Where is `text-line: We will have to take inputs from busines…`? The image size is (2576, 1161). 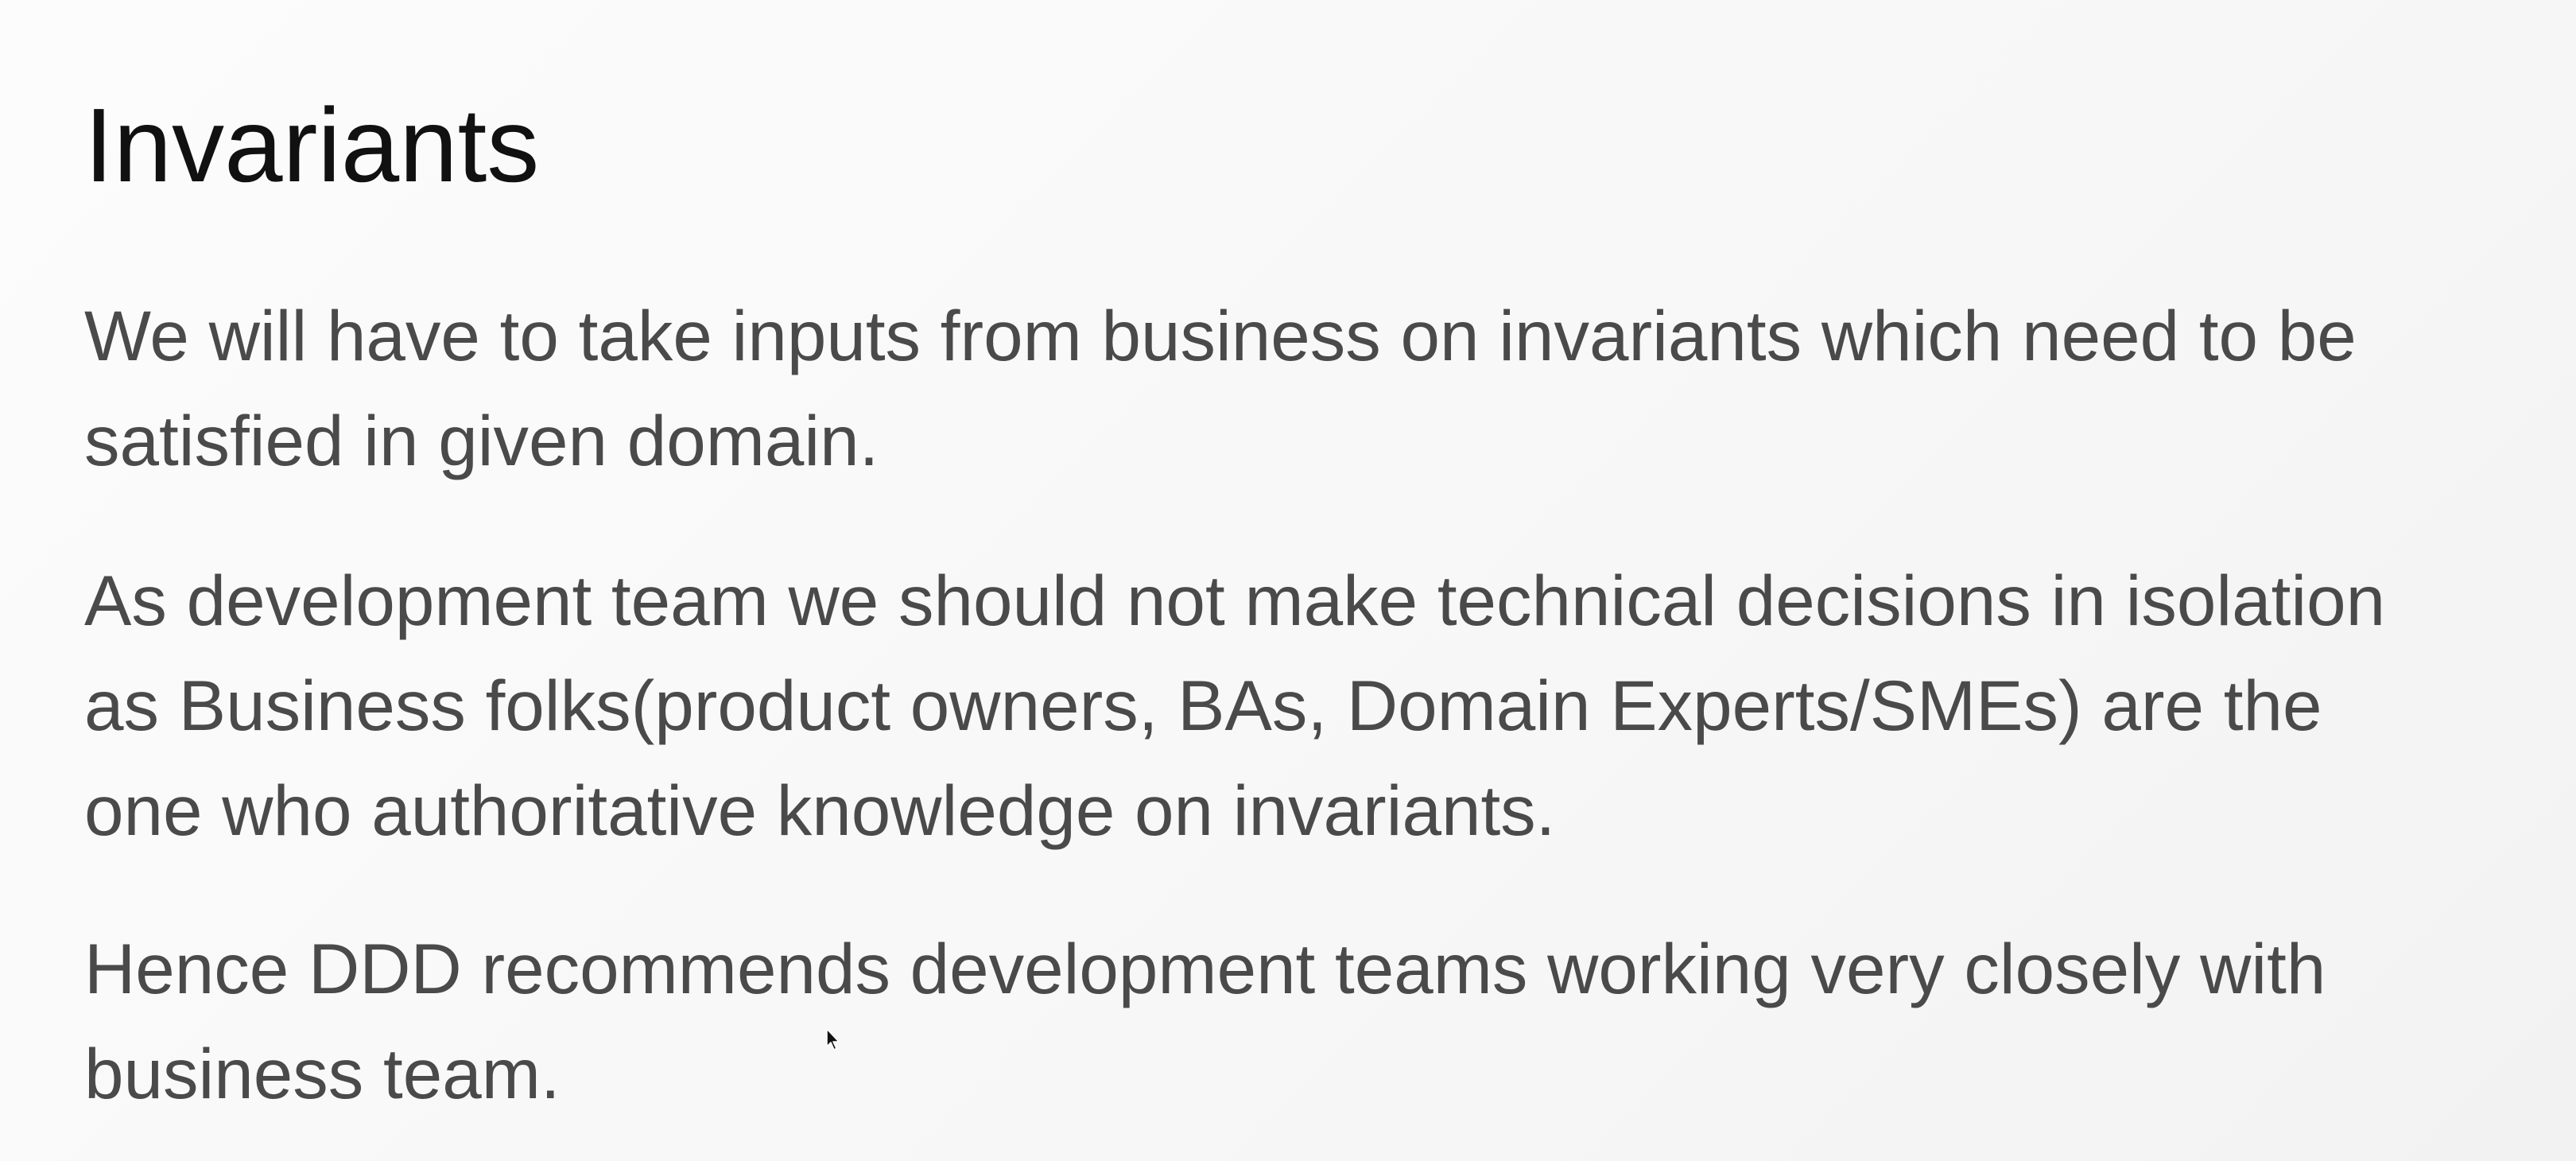
text-line: We will have to take inputs from busines… is located at coordinates (1220, 335).